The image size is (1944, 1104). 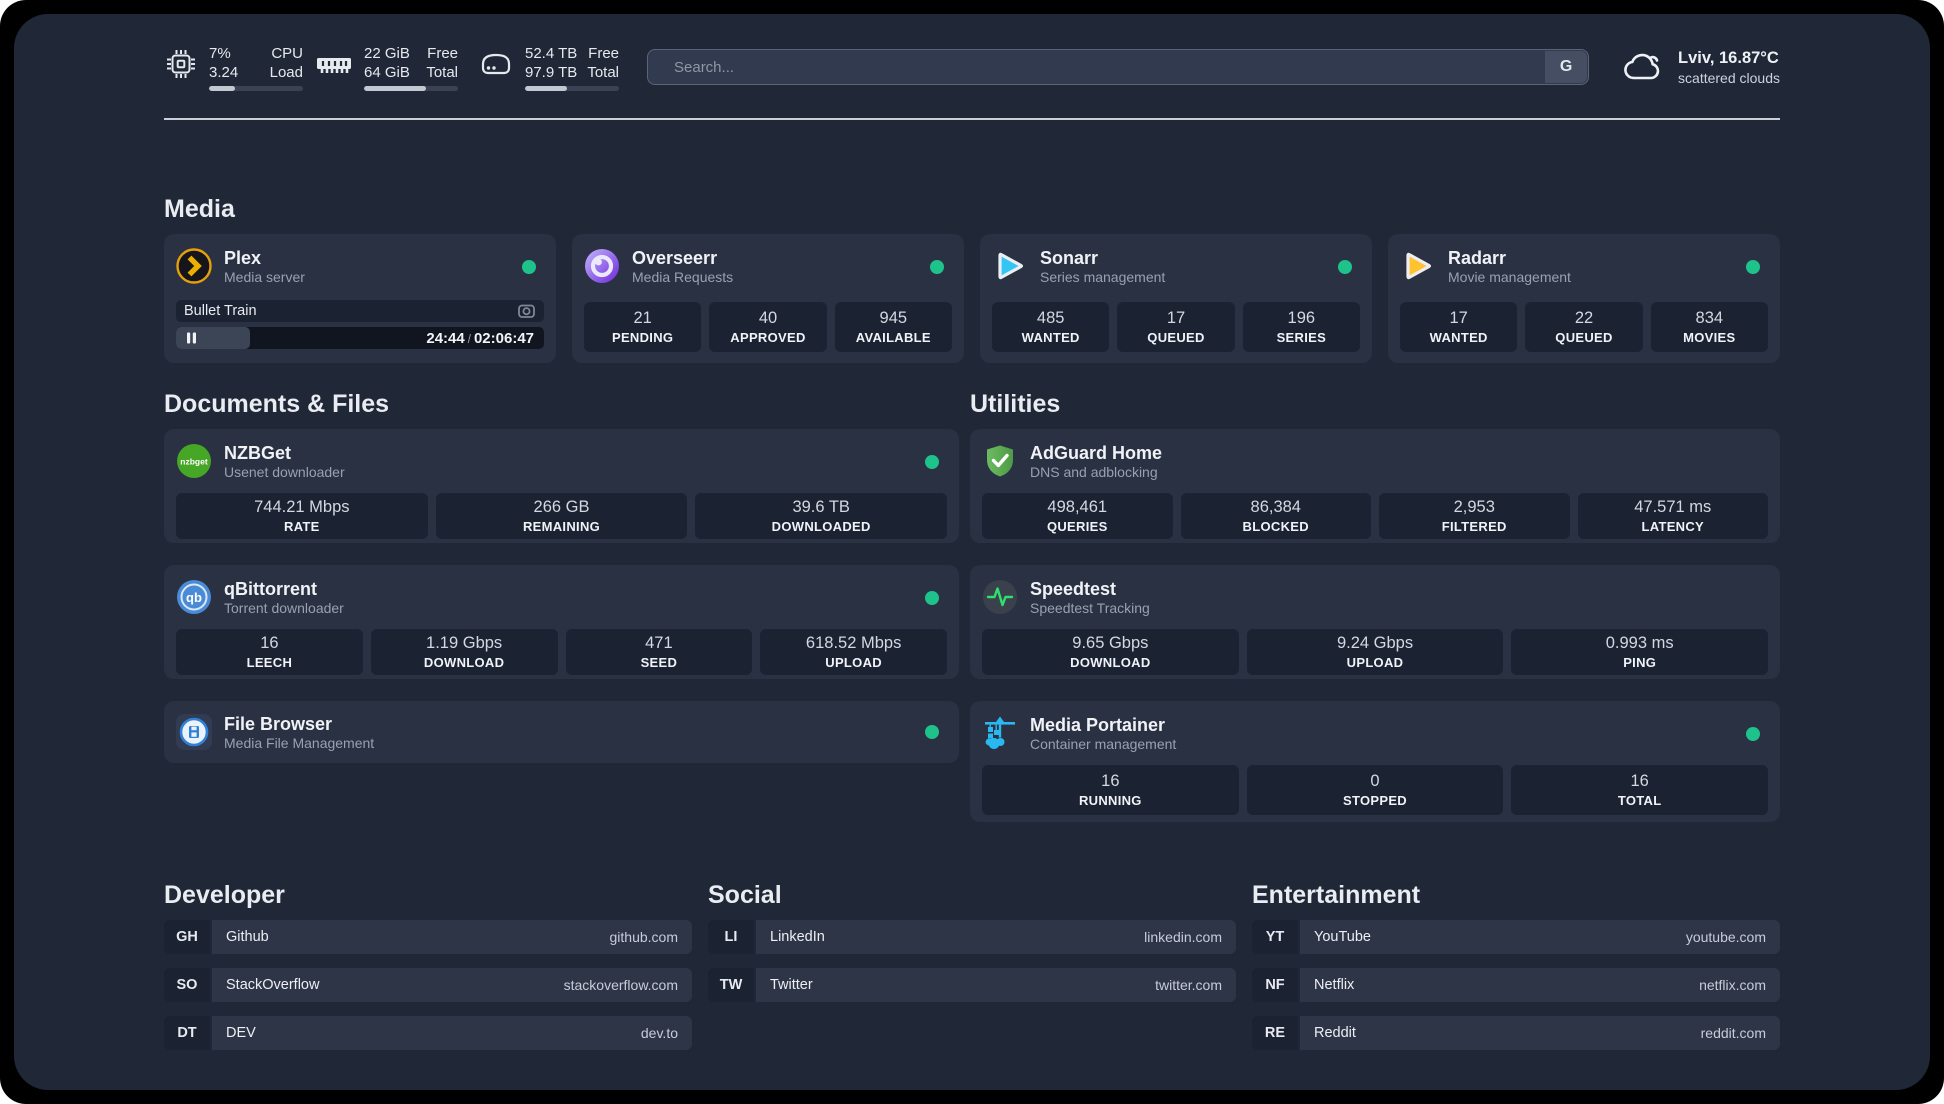 I want to click on stat-label: UPLOAD, so click(x=853, y=662).